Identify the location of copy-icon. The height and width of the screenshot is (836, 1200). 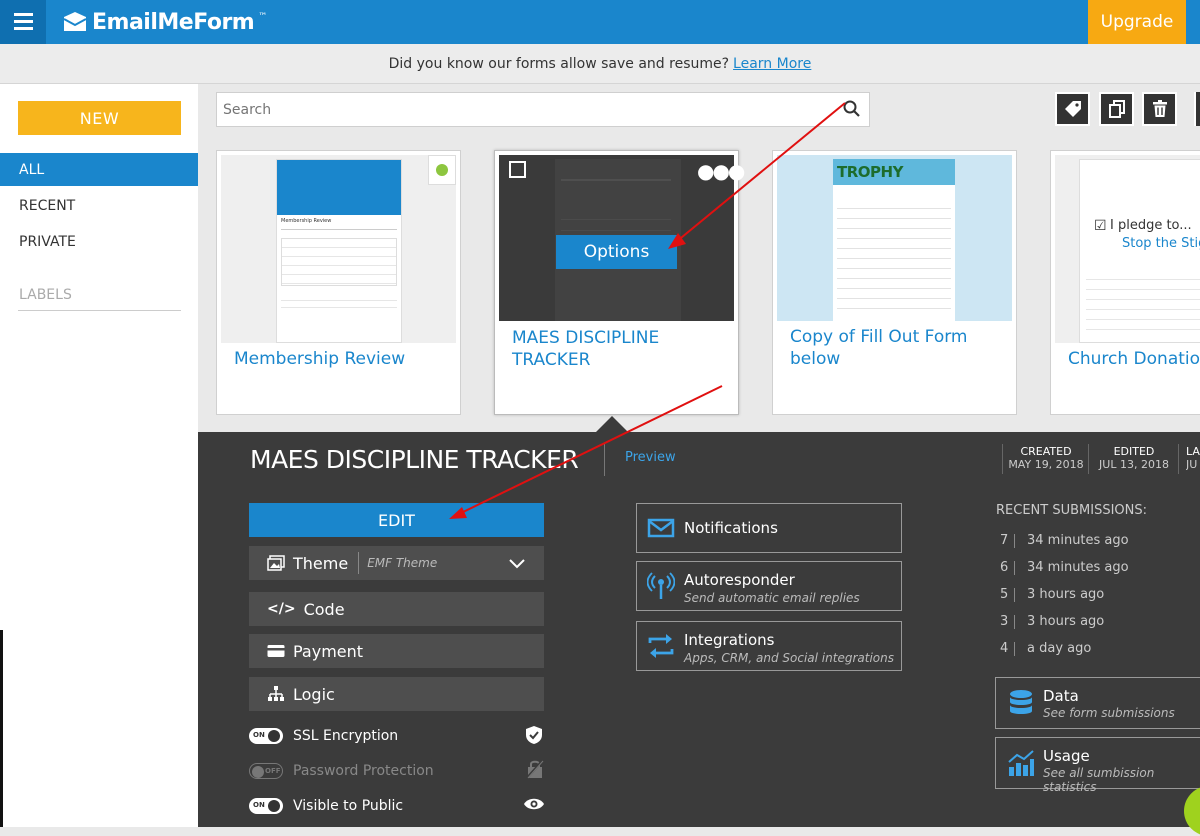
(1116, 109).